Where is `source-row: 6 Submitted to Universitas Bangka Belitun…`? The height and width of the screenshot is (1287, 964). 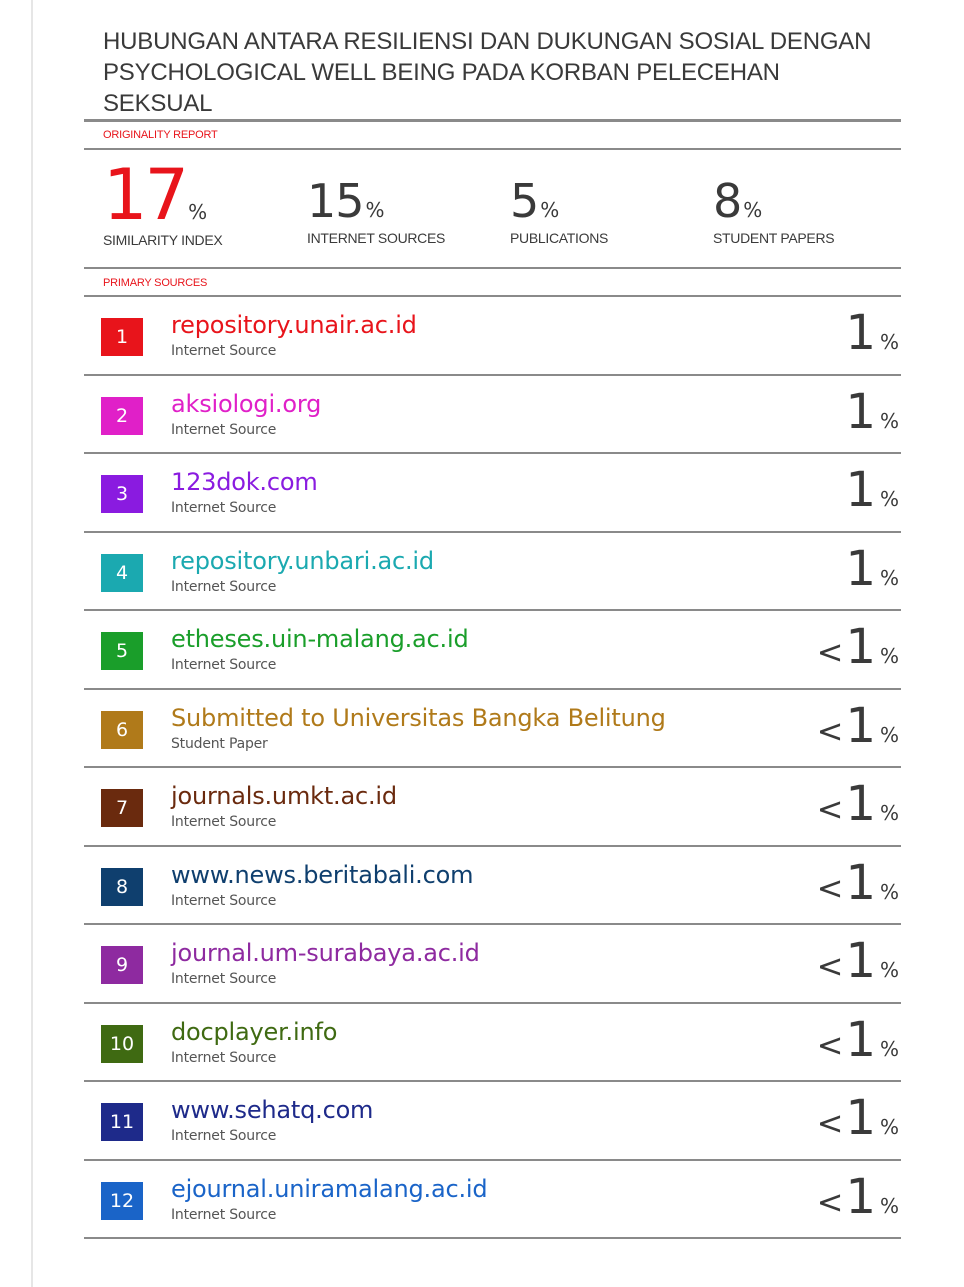 source-row: 6 Submitted to Universitas Bangka Belitun… is located at coordinates (492, 729).